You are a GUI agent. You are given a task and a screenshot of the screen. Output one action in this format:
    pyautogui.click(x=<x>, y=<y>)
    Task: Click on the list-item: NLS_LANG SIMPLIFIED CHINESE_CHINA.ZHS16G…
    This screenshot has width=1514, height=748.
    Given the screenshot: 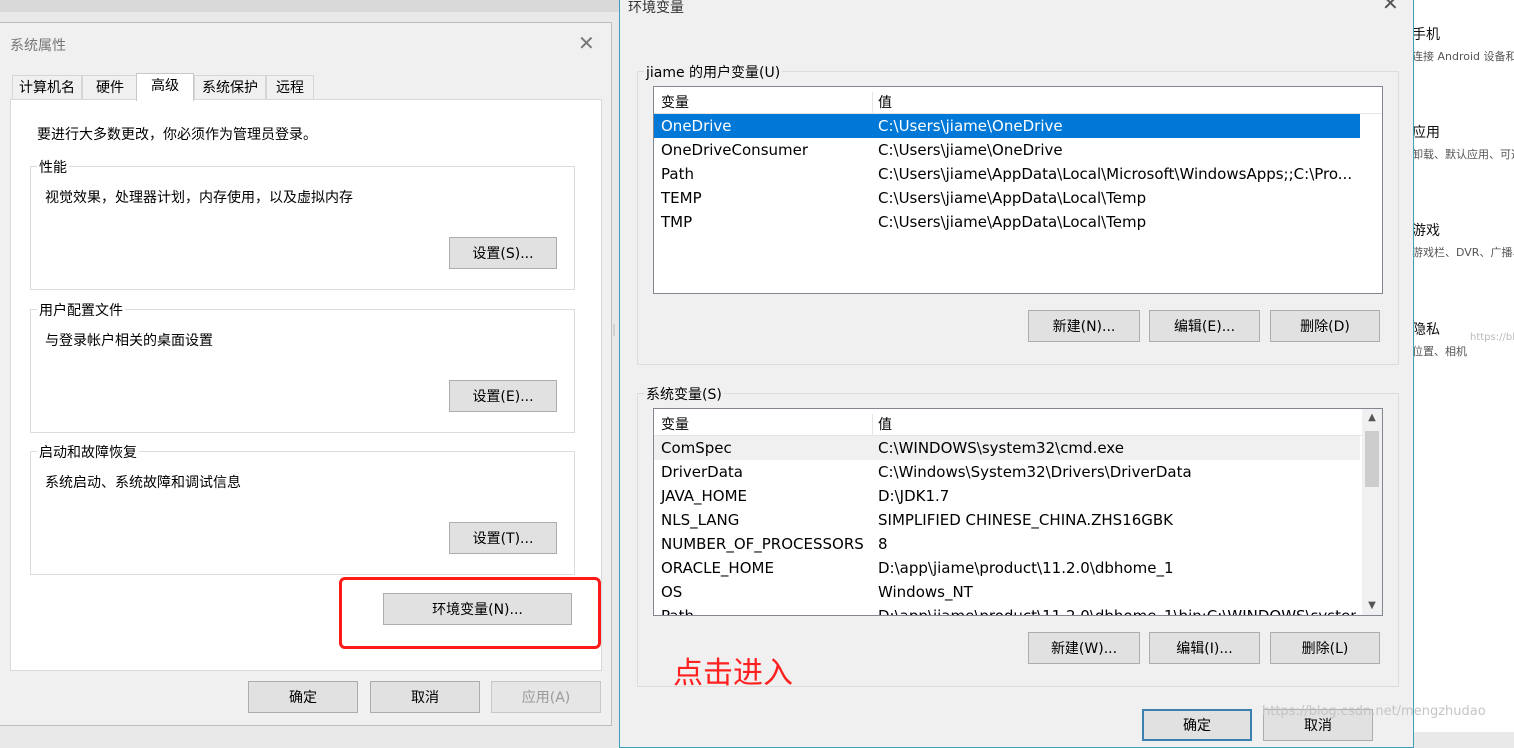 What is the action you would take?
    pyautogui.click(x=1007, y=520)
    